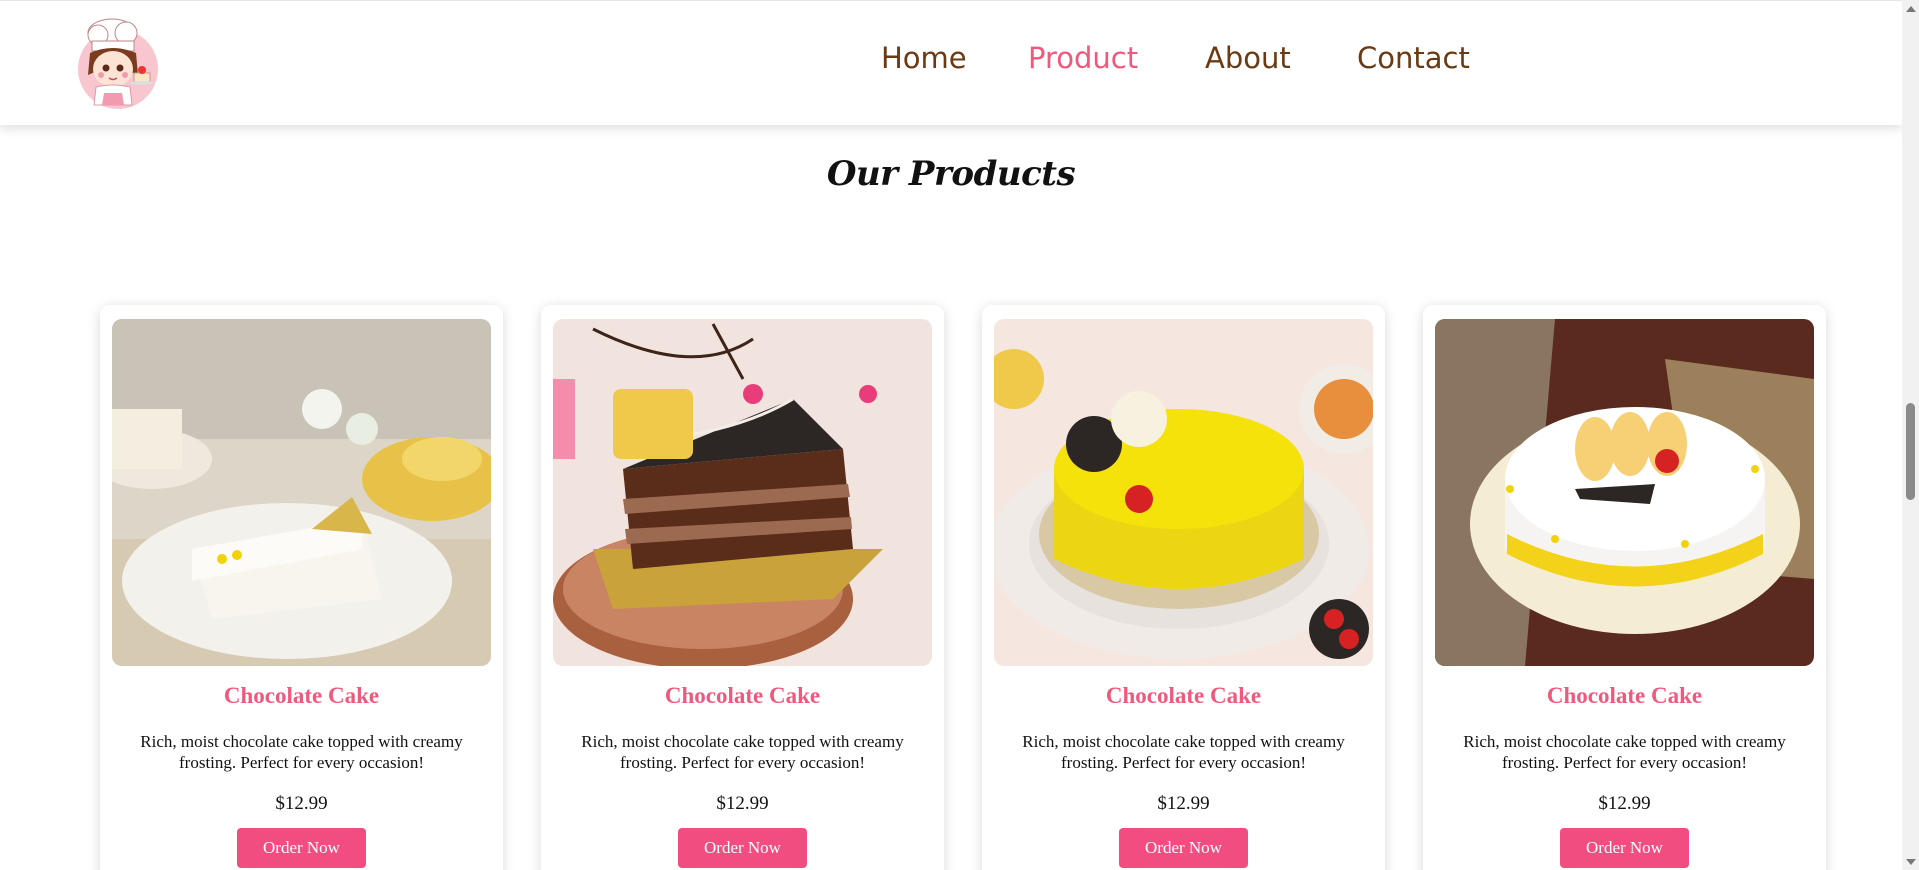  What do you see at coordinates (116, 63) in the screenshot?
I see `chef-girl-logo-icon` at bounding box center [116, 63].